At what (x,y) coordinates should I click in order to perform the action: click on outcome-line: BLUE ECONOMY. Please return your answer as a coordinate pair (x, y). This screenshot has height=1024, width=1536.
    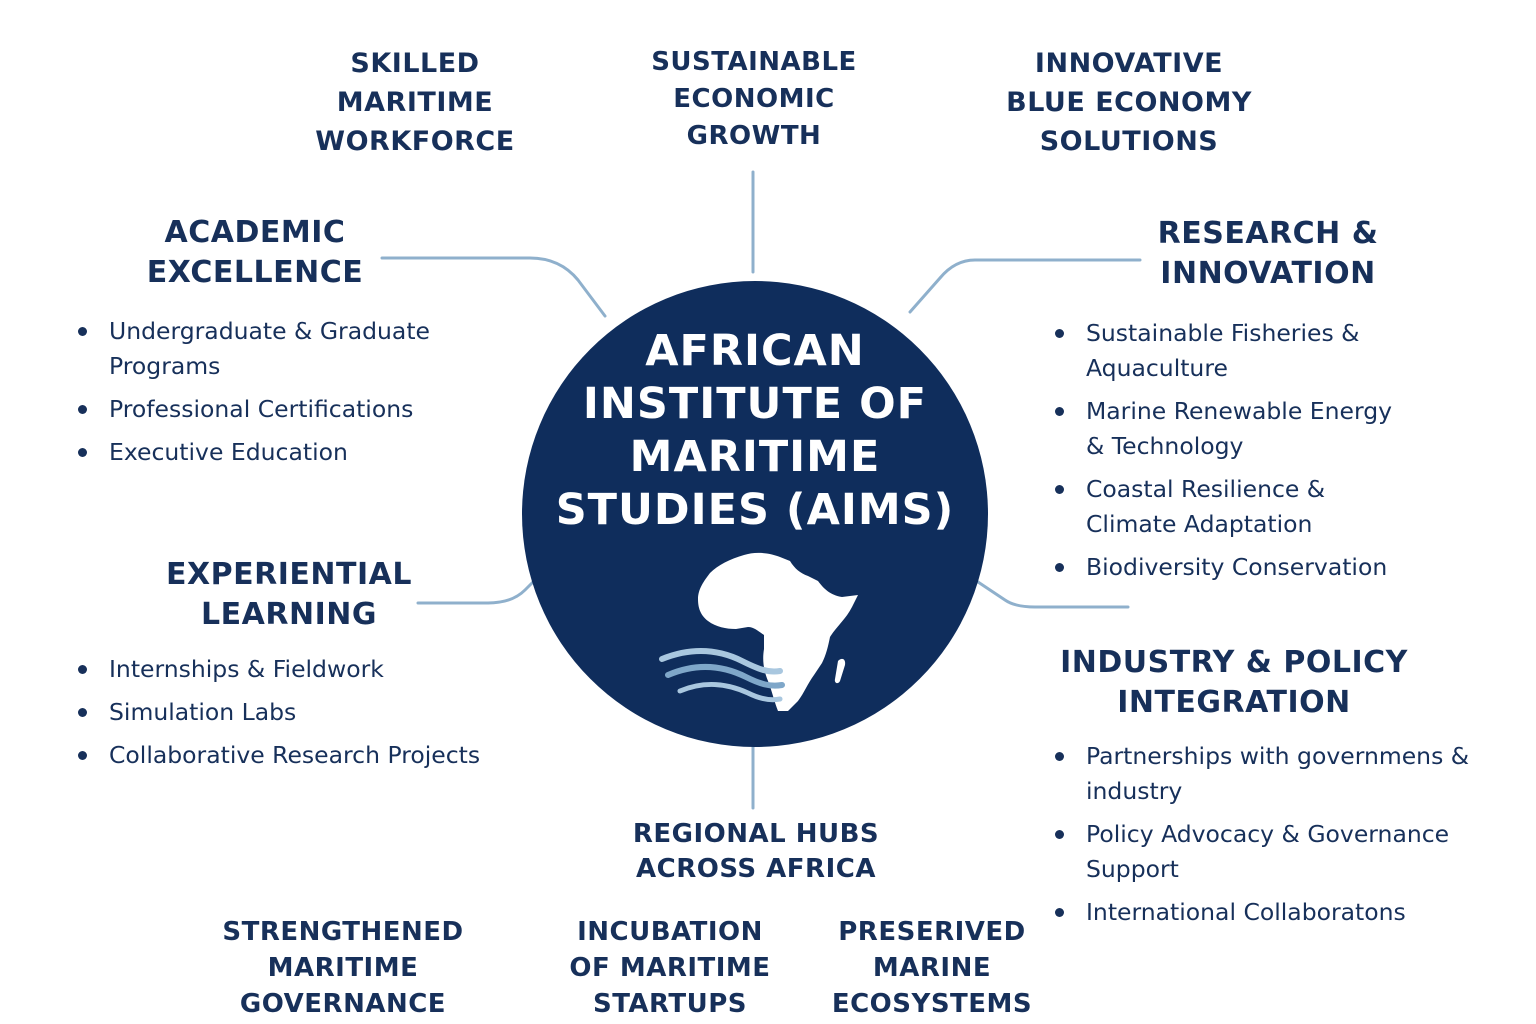
    Looking at the image, I should click on (1129, 102).